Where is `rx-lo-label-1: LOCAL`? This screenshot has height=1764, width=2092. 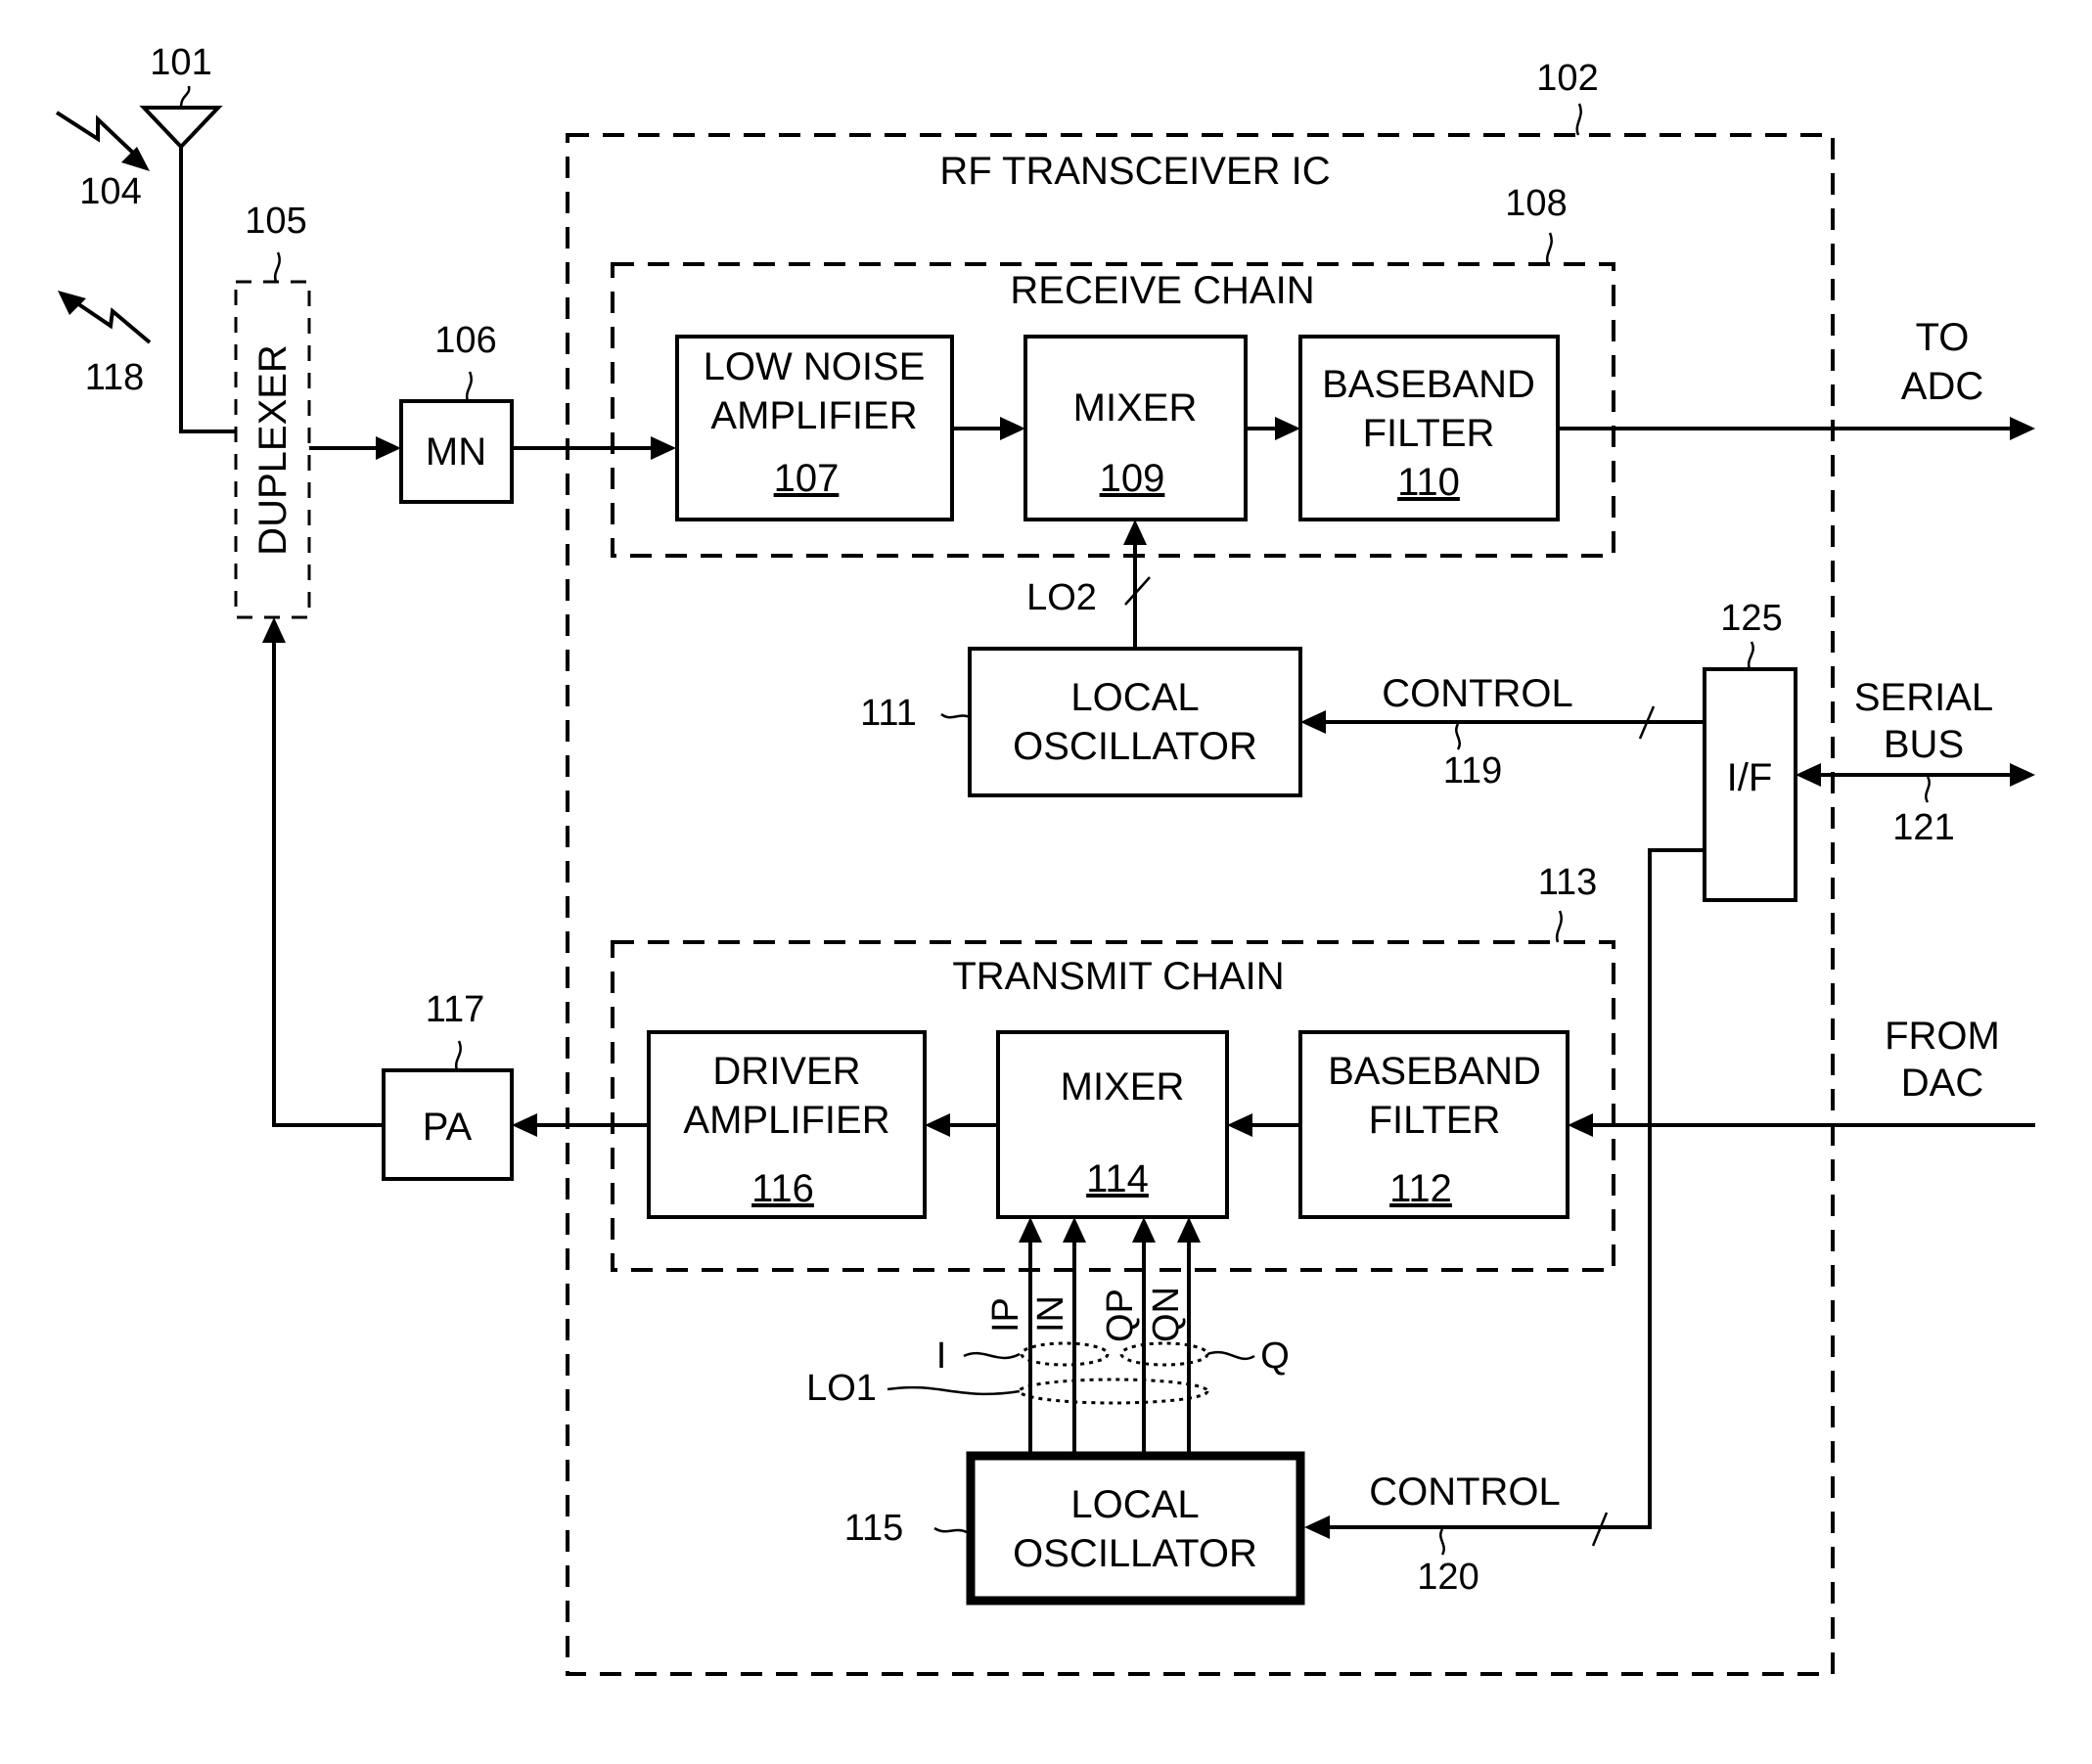
rx-lo-label-1: LOCAL is located at coordinates (1135, 698).